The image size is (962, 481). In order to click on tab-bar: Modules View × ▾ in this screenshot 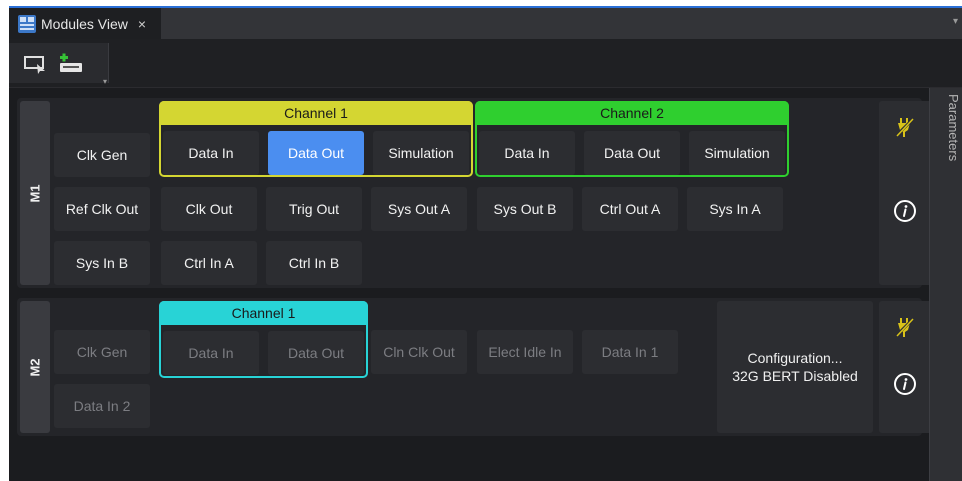, I will do `click(485, 22)`.